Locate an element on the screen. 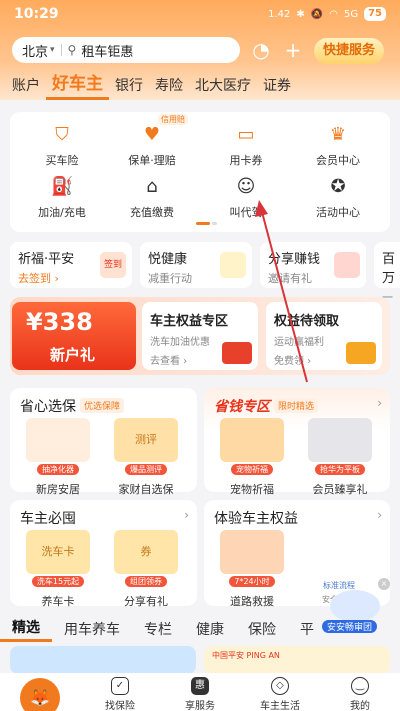 This screenshot has height=711, width=400. wifi-icon: ◠ is located at coordinates (333, 14).